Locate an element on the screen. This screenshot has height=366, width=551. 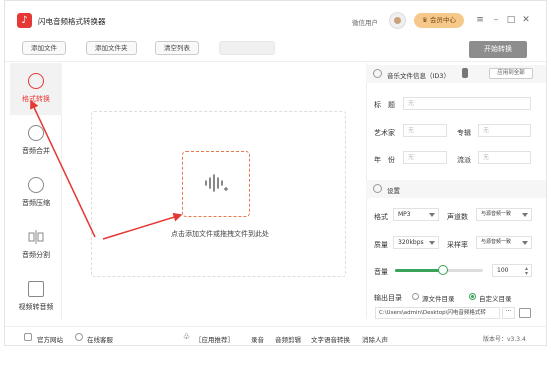
sidebar-item-label: 音频合并 is located at coordinates (36, 151).